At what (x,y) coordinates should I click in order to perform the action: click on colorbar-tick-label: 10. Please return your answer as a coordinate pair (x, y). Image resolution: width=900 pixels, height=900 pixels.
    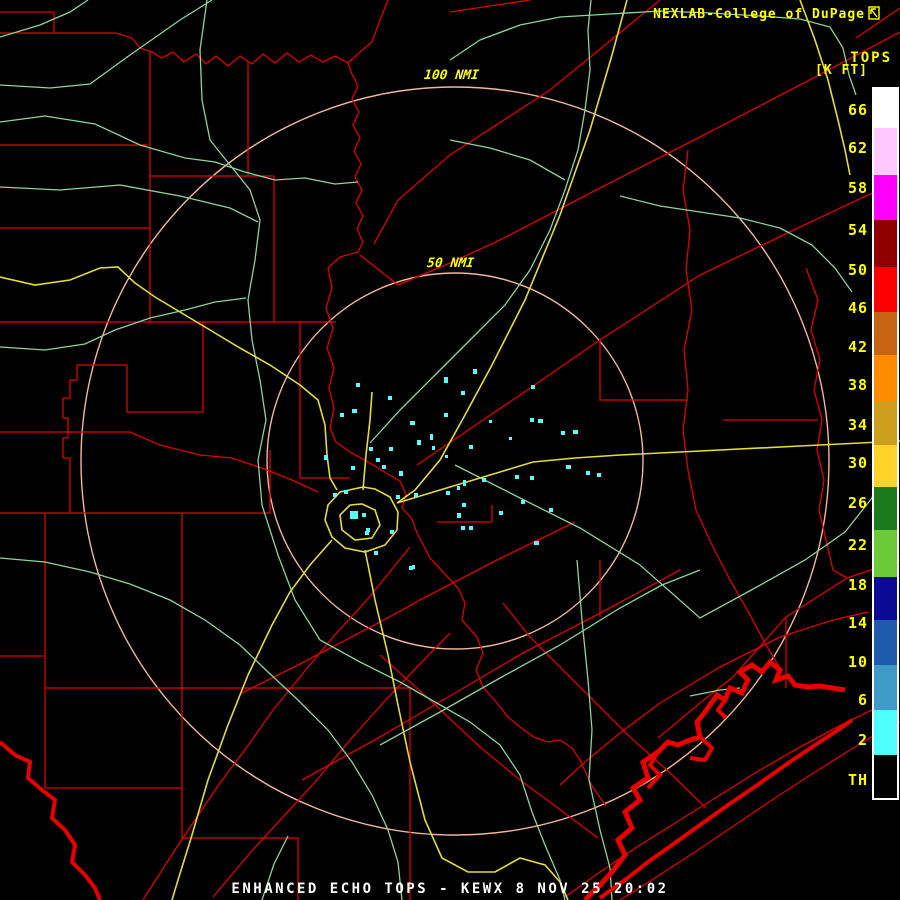
    Looking at the image, I should click on (857, 662).